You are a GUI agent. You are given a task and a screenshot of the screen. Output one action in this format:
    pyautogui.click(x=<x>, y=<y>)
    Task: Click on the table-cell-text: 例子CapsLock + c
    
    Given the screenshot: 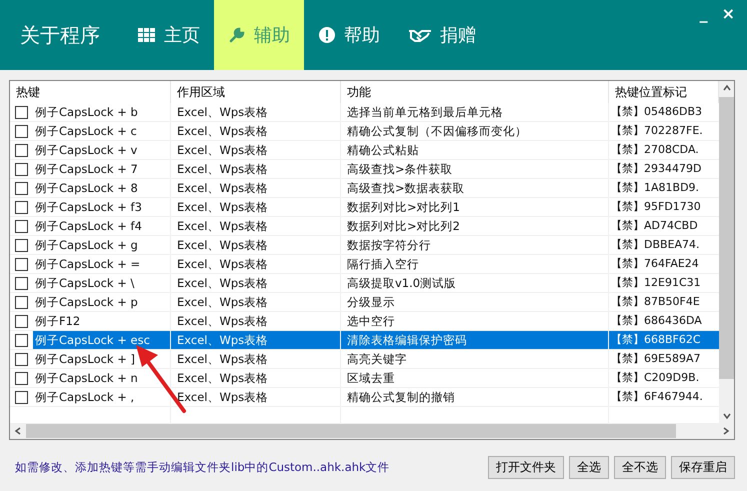 What is the action you would take?
    pyautogui.click(x=86, y=131)
    